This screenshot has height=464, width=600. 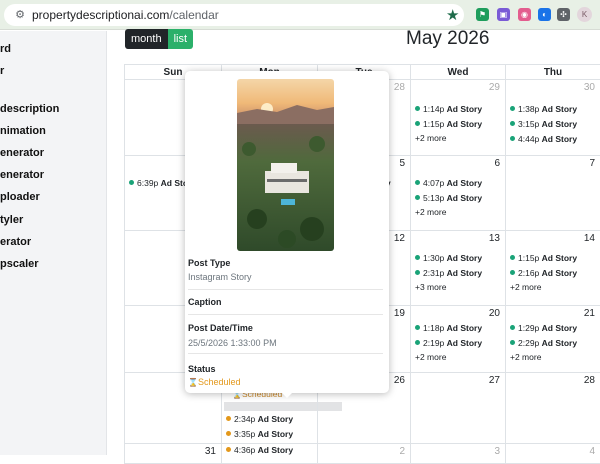 What do you see at coordinates (448, 109) in the screenshot?
I see `calendar-event: 1:14p Ad Story` at bounding box center [448, 109].